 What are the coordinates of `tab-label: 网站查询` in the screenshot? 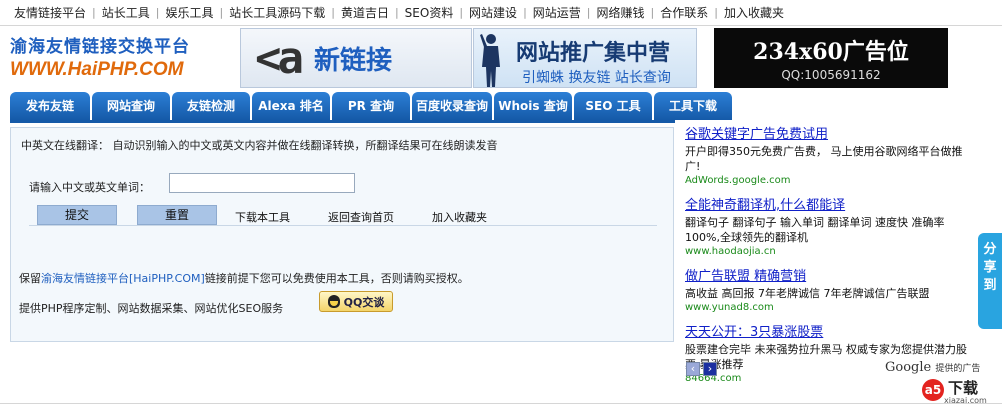 It's located at (130, 106).